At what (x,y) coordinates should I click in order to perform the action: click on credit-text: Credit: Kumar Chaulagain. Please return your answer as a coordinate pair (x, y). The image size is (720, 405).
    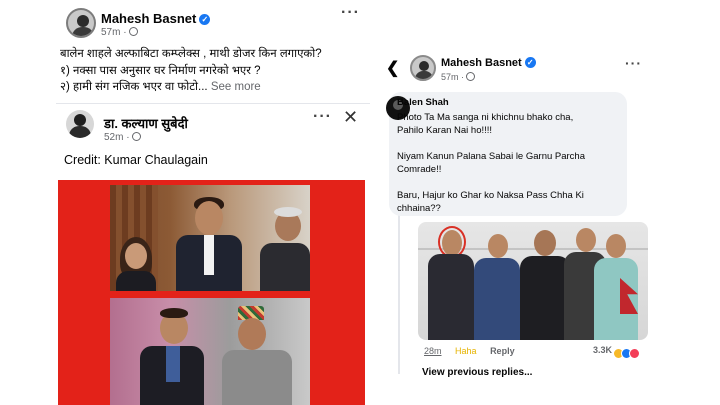
    Looking at the image, I should click on (136, 160).